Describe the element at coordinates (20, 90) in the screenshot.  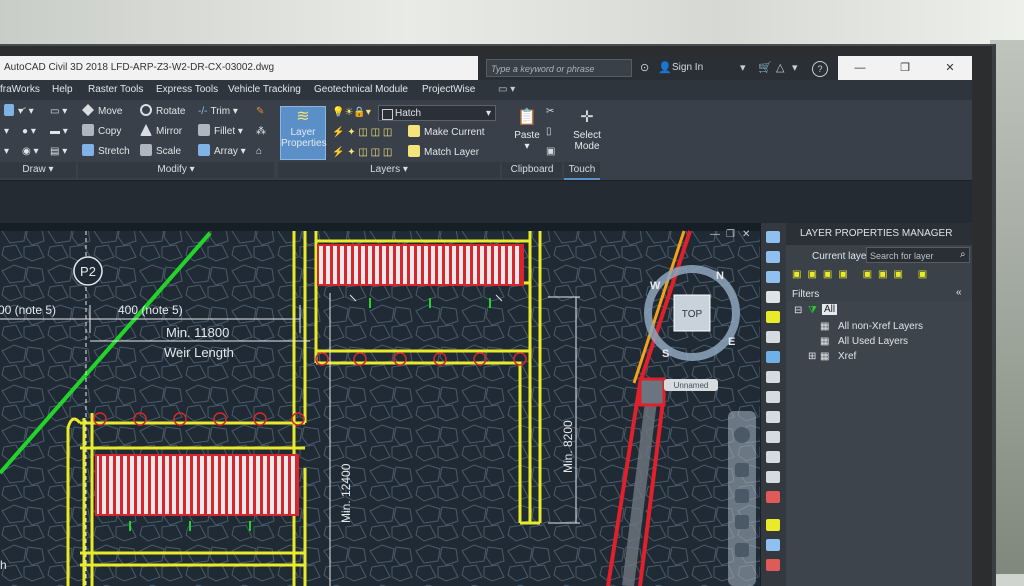
I see `menu-infraworks: fraWorks` at that location.